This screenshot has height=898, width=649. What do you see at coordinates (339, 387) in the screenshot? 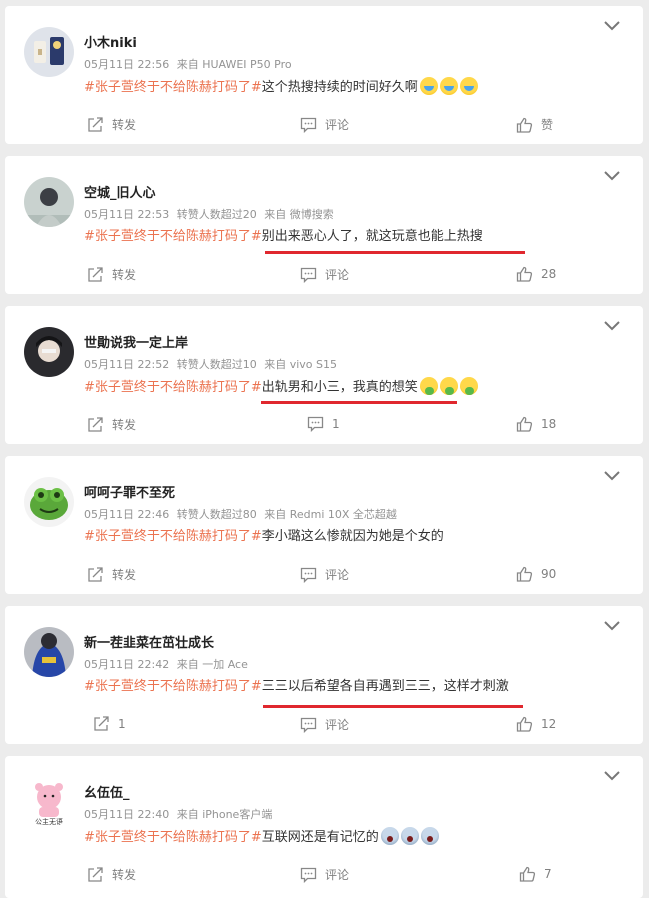
I see `comment-body: 出轨男和小三，我真的想笑` at bounding box center [339, 387].